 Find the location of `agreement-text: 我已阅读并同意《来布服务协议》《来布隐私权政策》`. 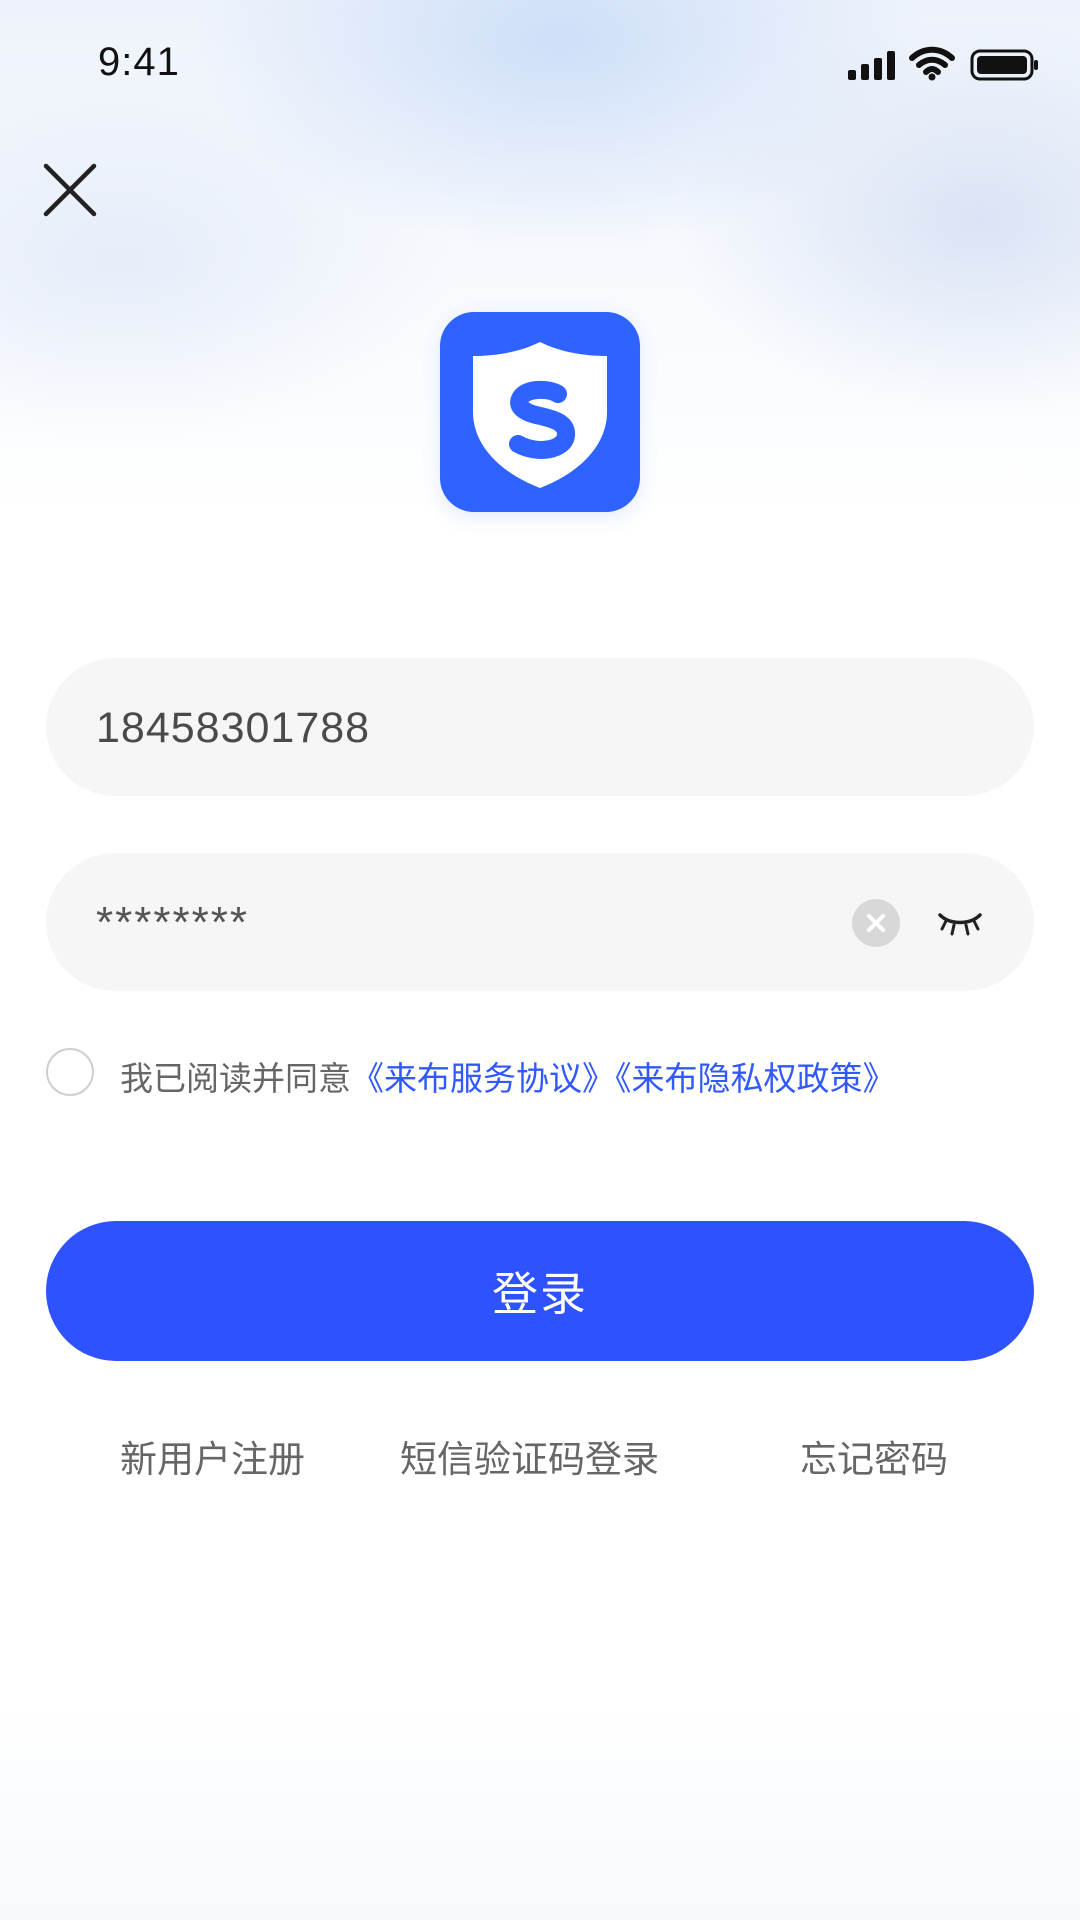

agreement-text: 我已阅读并同意《来布服务协议》《来布隐私权政策》 is located at coordinates (508, 1076).